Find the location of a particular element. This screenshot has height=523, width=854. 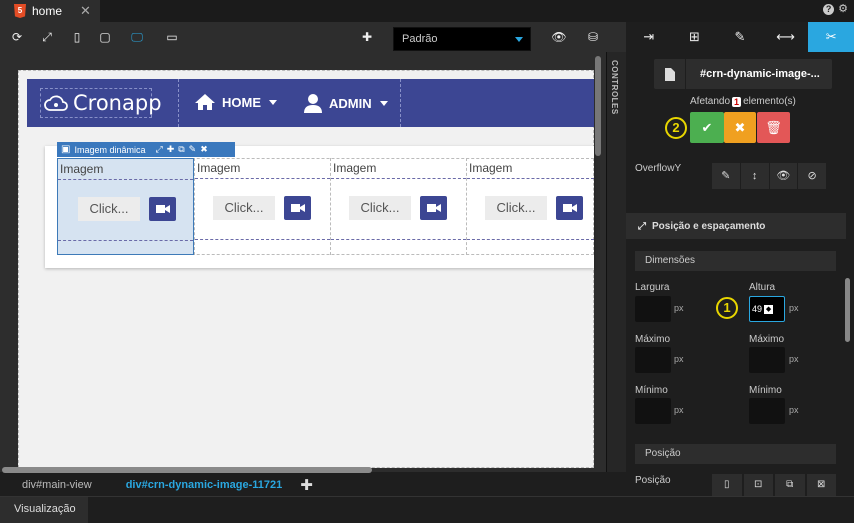

nav-item-home: HOME is located at coordinates (235, 102).